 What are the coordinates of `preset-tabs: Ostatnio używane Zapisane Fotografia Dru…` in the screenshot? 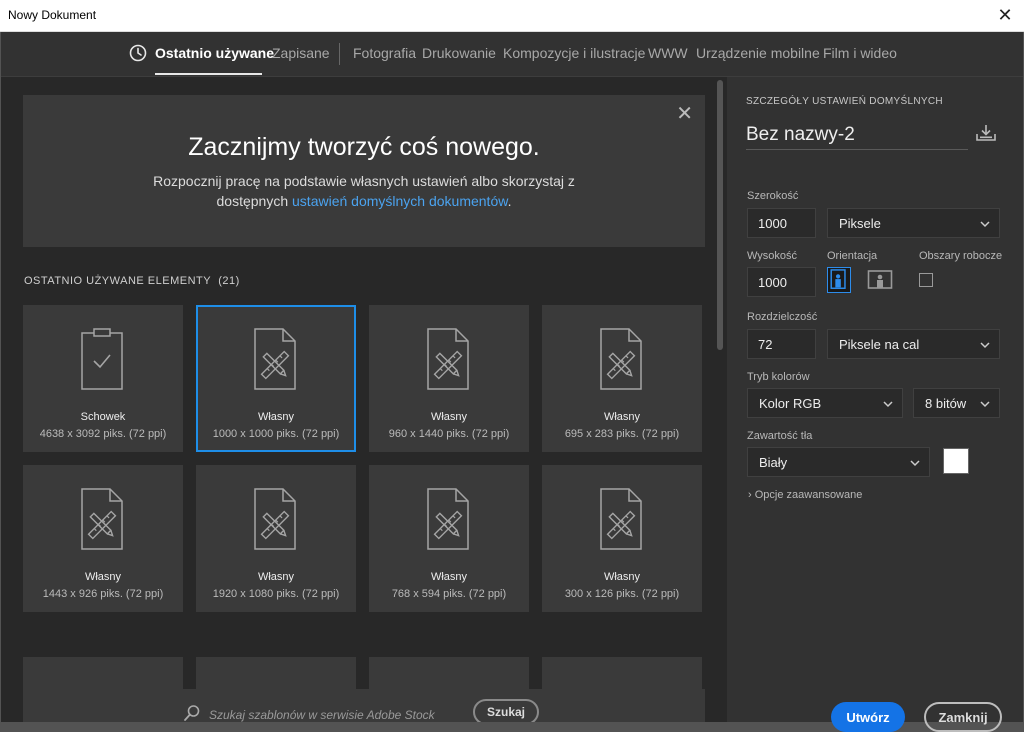 It's located at (512, 54).